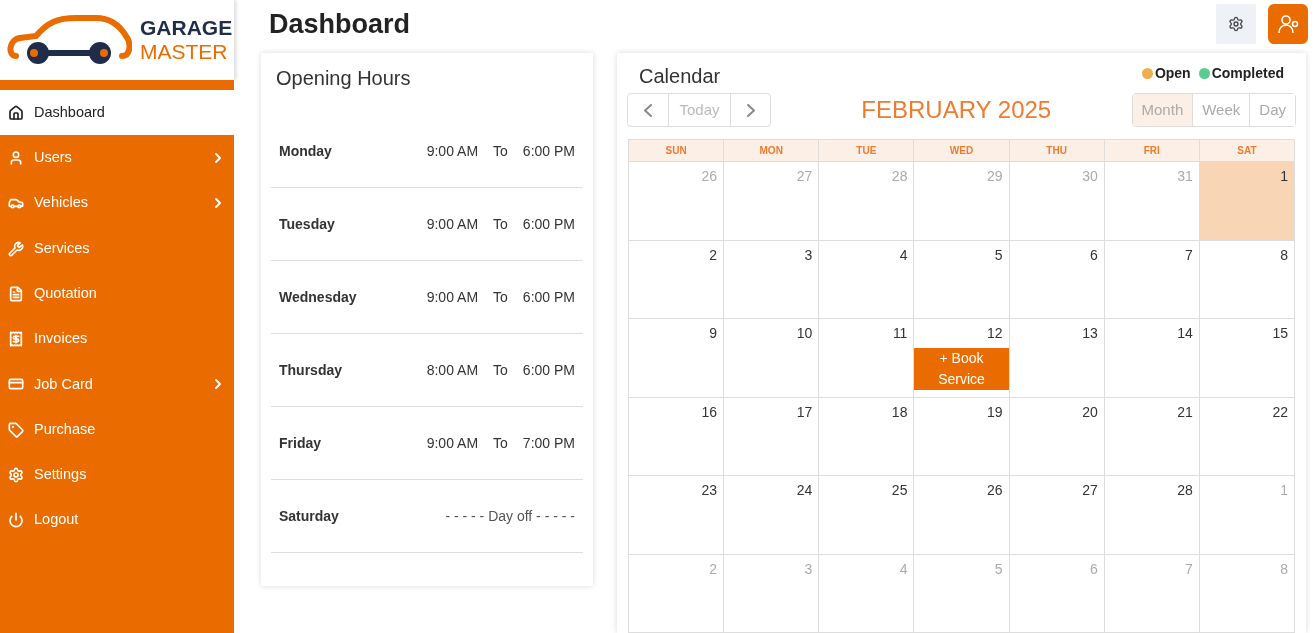 This screenshot has height=633, width=1316. I want to click on day-cell: 5, so click(962, 279).